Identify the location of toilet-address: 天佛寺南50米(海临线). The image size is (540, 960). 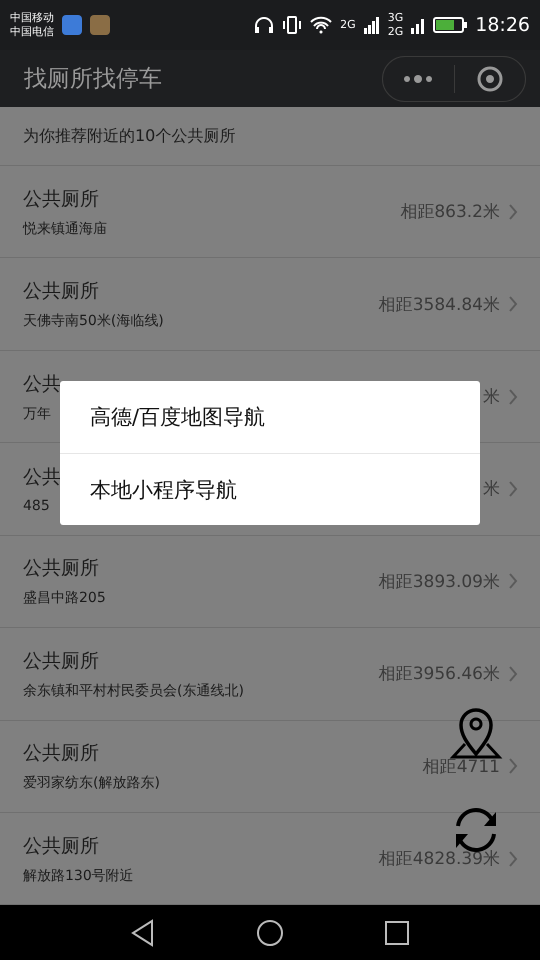
(93, 321).